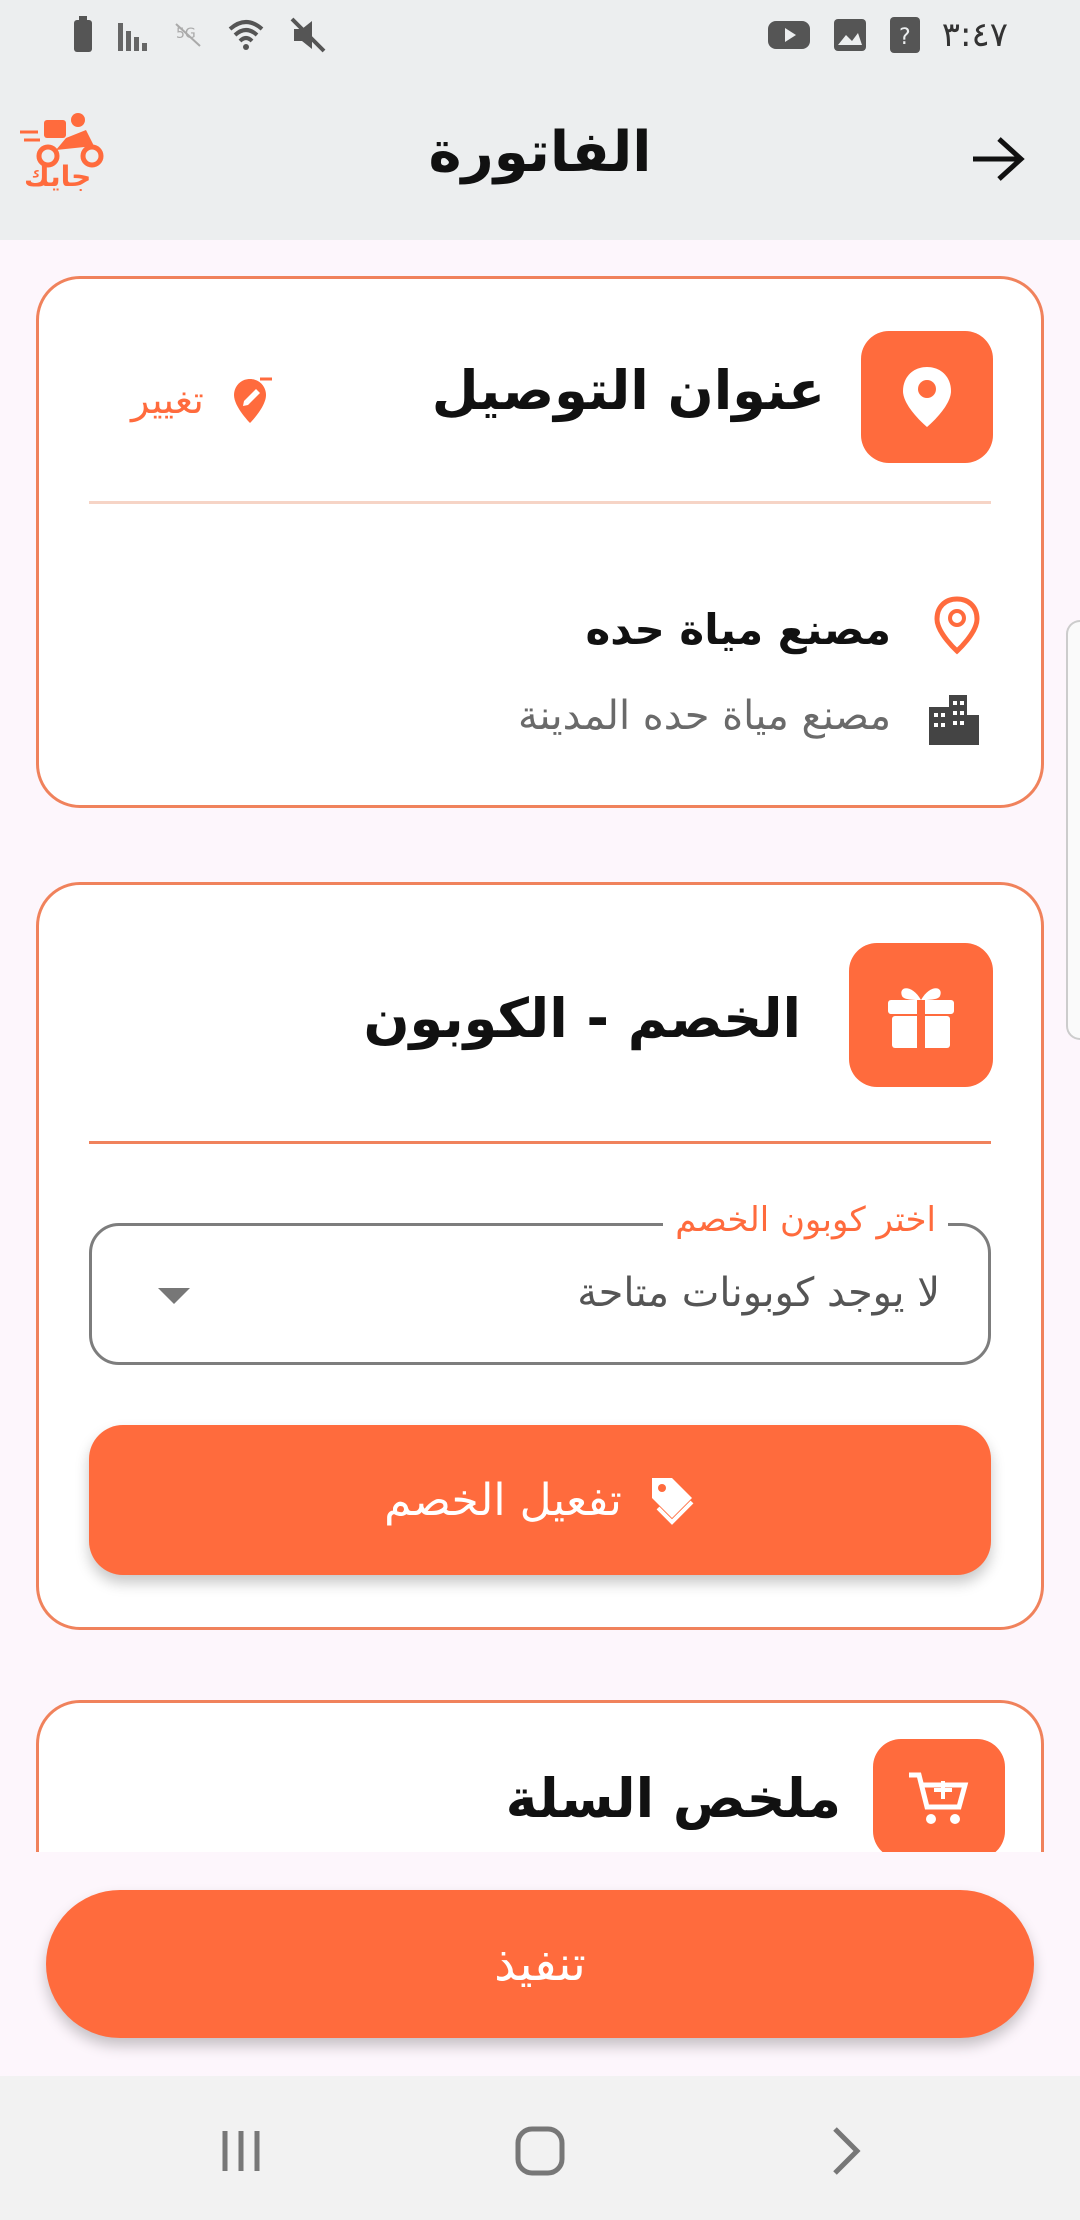 The image size is (1080, 2220). Describe the element at coordinates (188, 35) in the screenshot. I see `no-data-icon: 5G` at that location.